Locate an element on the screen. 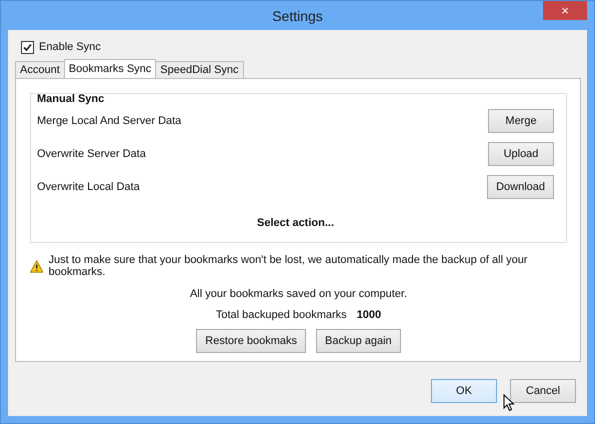  enable-sync-label: Enable Sync is located at coordinates (70, 47).